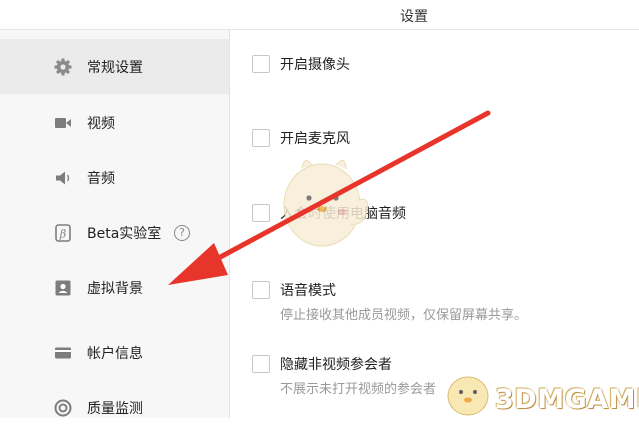  I want to click on option-label: 入会时使用电脑音频, so click(343, 214).